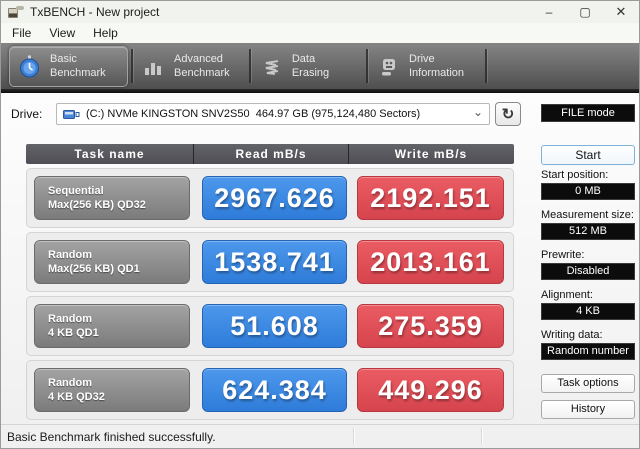 The image size is (640, 449). I want to click on measurement-size-value: 512 MB, so click(588, 231).